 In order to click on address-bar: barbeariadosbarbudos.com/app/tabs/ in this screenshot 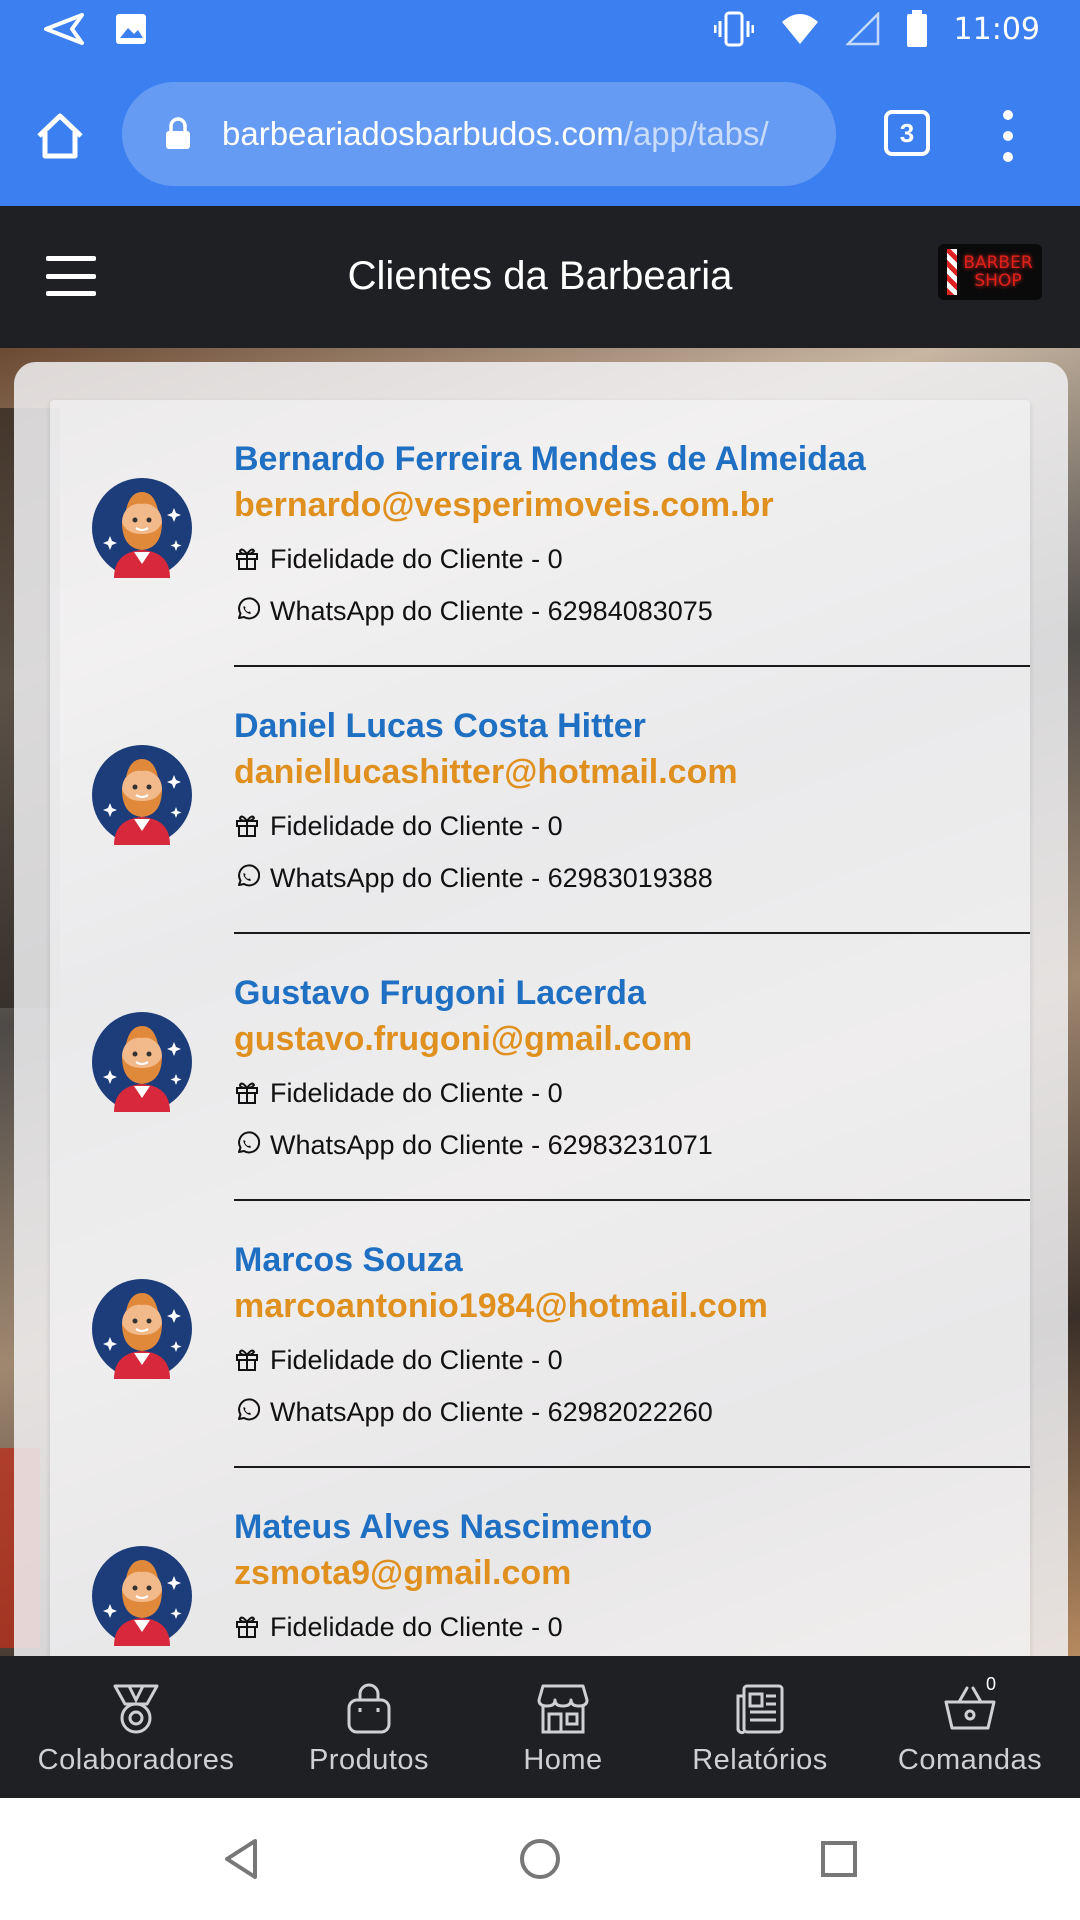, I will do `click(479, 134)`.